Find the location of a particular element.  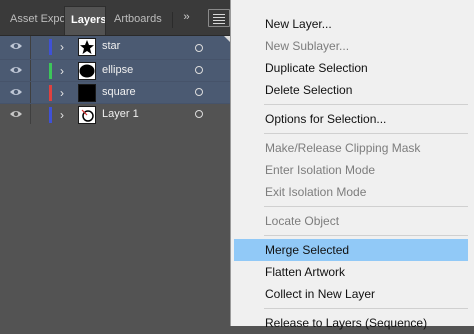

panel-overflow-icon: ›› is located at coordinates (186, 17).